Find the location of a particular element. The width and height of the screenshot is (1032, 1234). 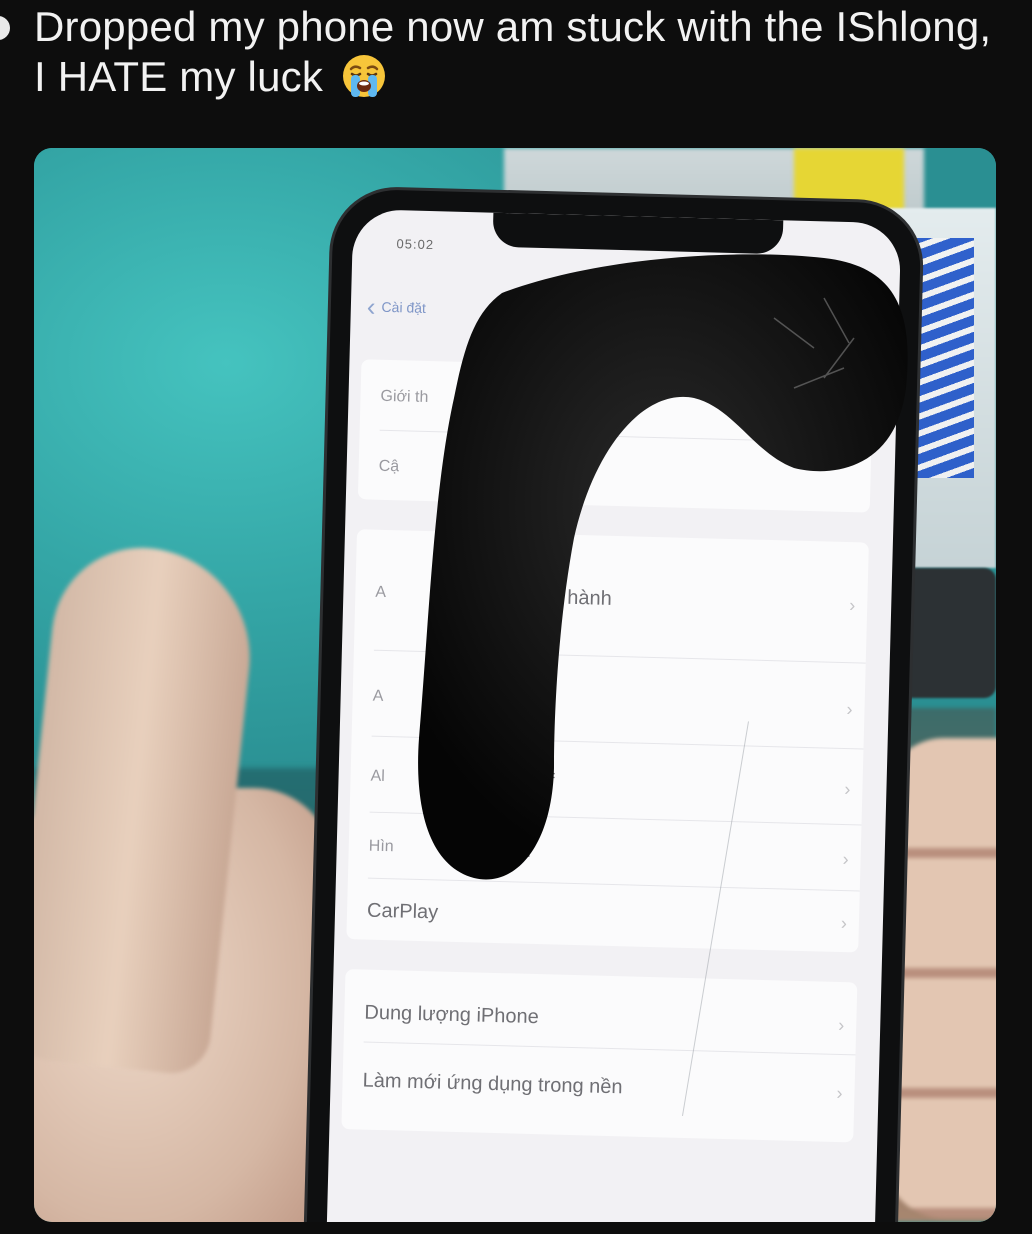

settings-row-background-refresh: Làm mới ứng dụng trong nền › is located at coordinates (603, 1087).